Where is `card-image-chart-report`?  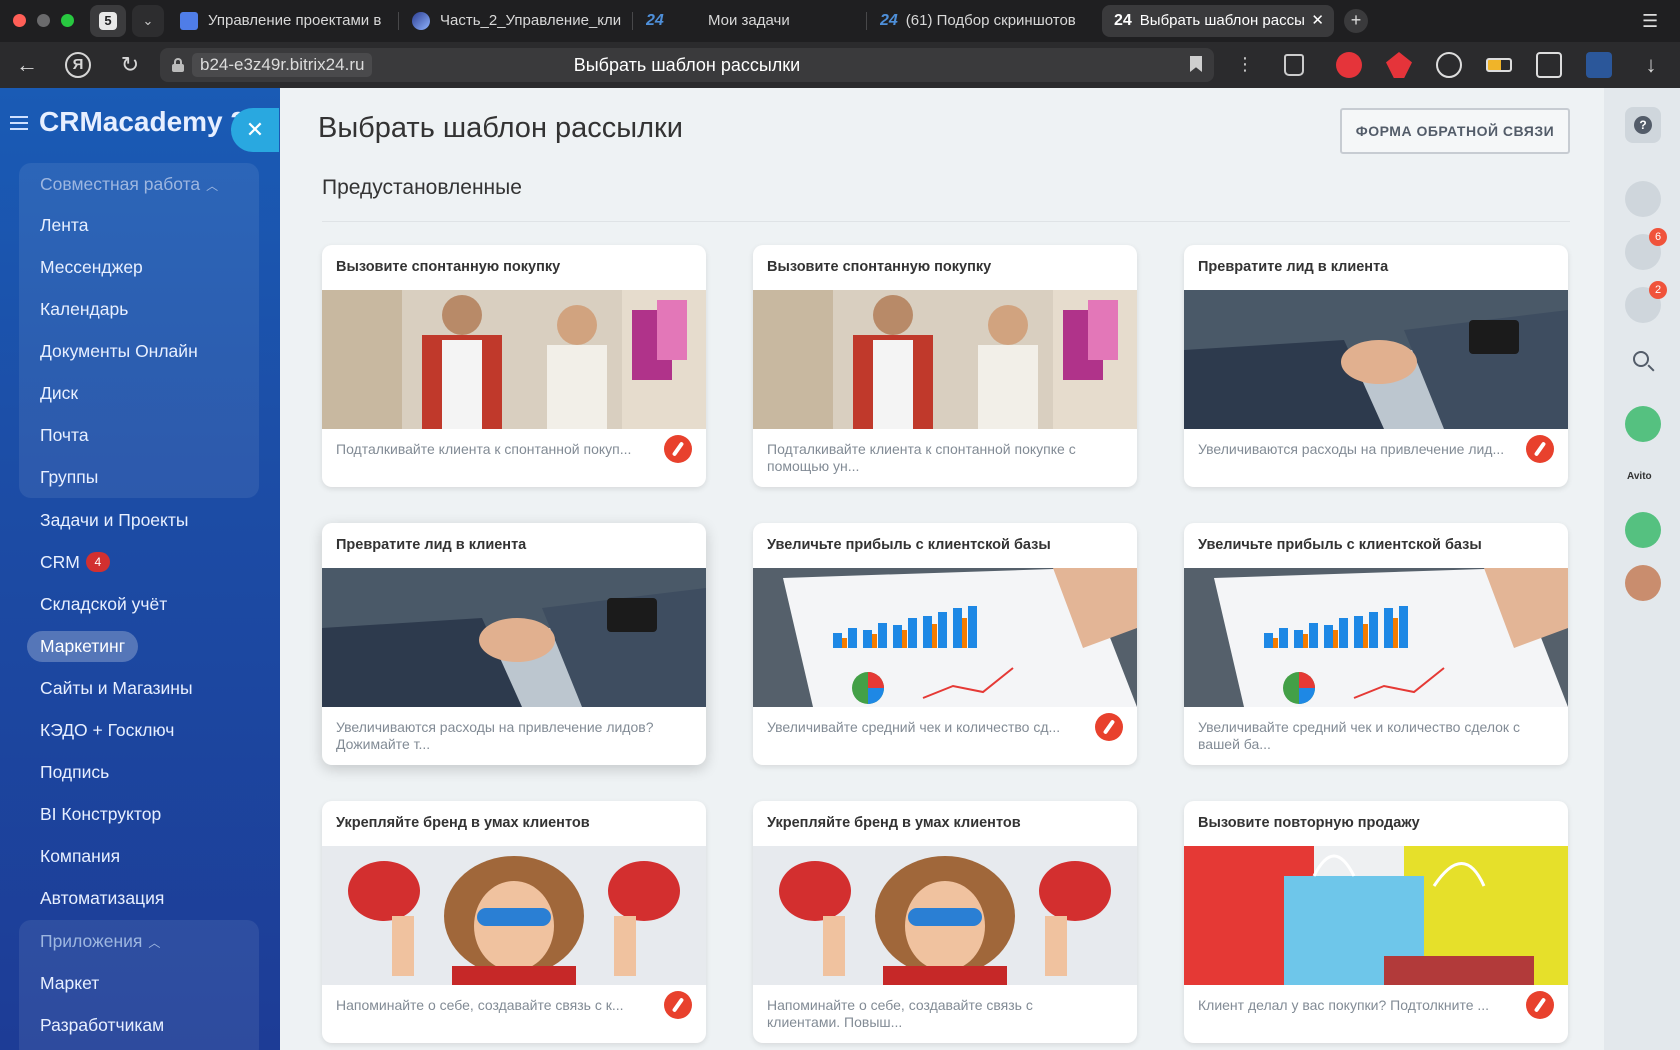
card-image-chart-report is located at coordinates (945, 637).